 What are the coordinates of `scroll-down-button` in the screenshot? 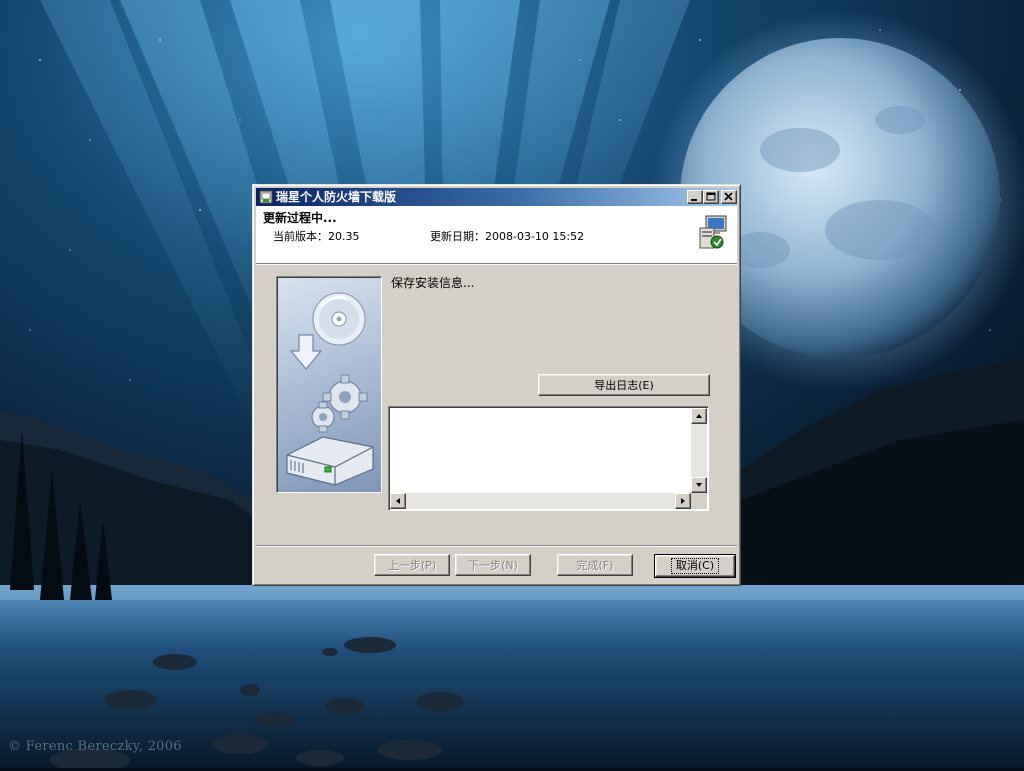 It's located at (699, 485).